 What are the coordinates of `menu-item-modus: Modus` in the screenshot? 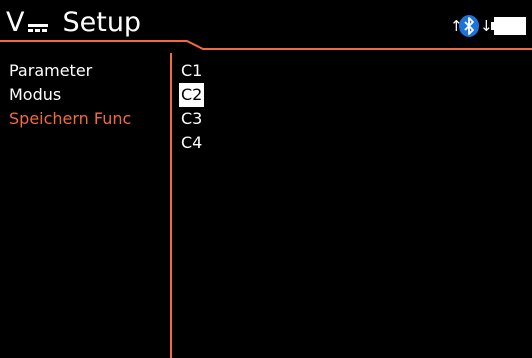 It's located at (70, 95).